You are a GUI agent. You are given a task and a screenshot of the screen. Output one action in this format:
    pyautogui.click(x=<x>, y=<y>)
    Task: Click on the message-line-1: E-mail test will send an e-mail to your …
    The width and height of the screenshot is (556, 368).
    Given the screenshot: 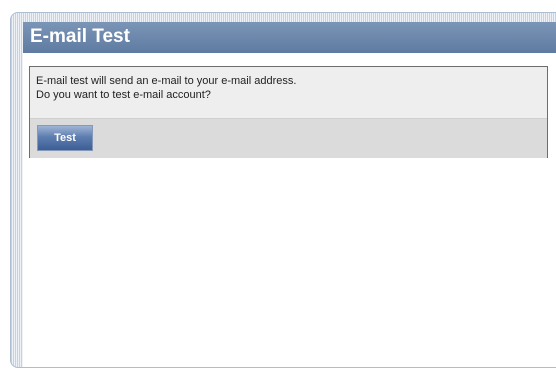 What is the action you would take?
    pyautogui.click(x=166, y=81)
    